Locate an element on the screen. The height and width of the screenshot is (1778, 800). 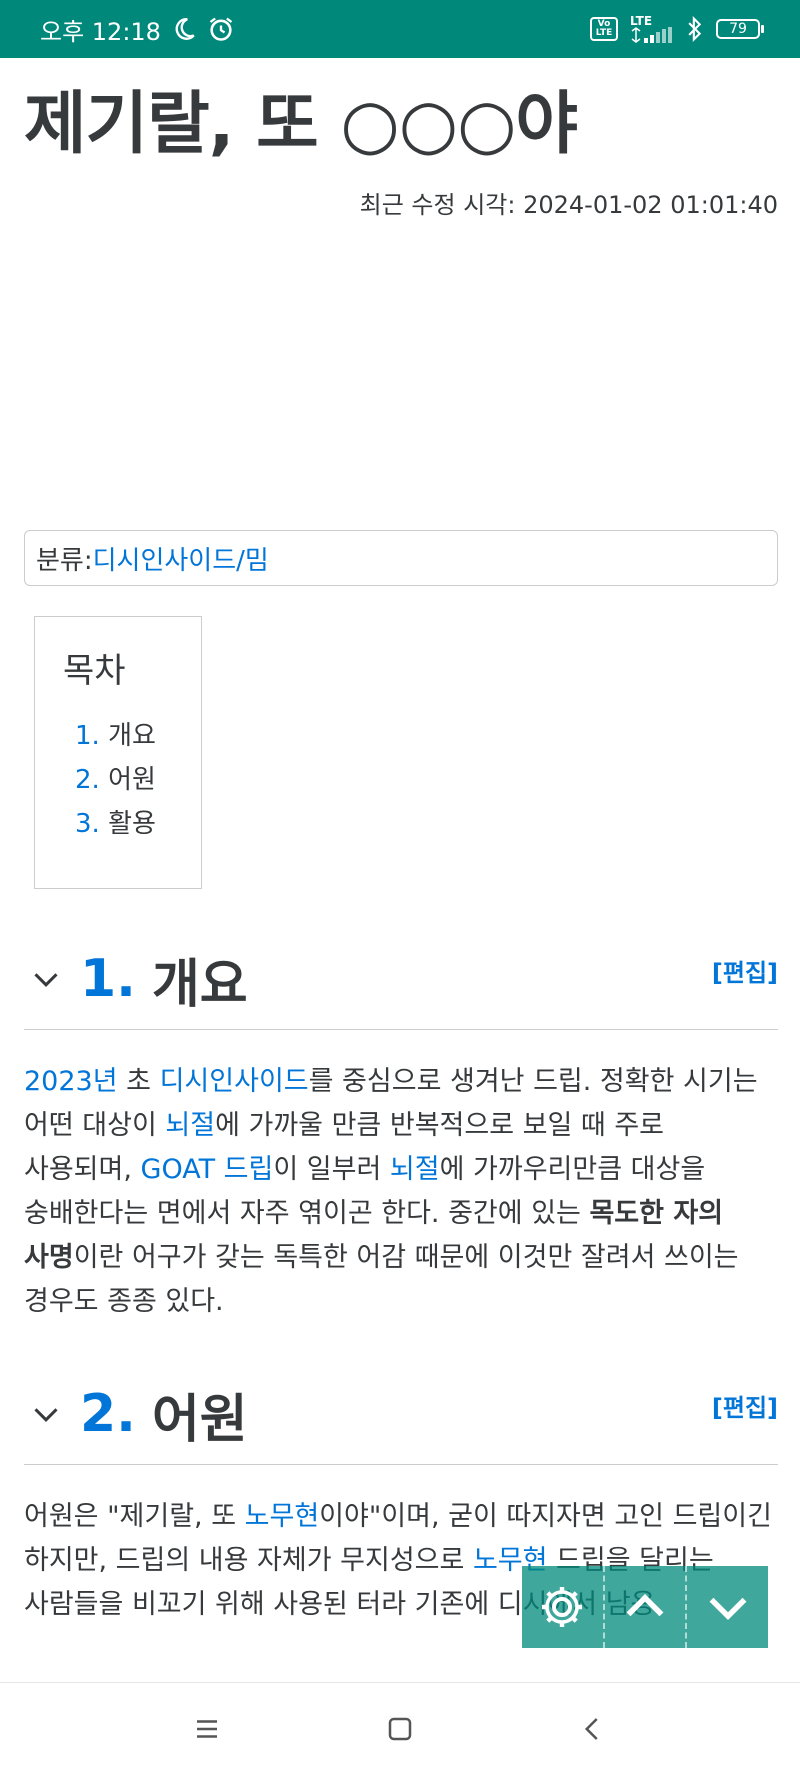
home-square-icon is located at coordinates (400, 1728).